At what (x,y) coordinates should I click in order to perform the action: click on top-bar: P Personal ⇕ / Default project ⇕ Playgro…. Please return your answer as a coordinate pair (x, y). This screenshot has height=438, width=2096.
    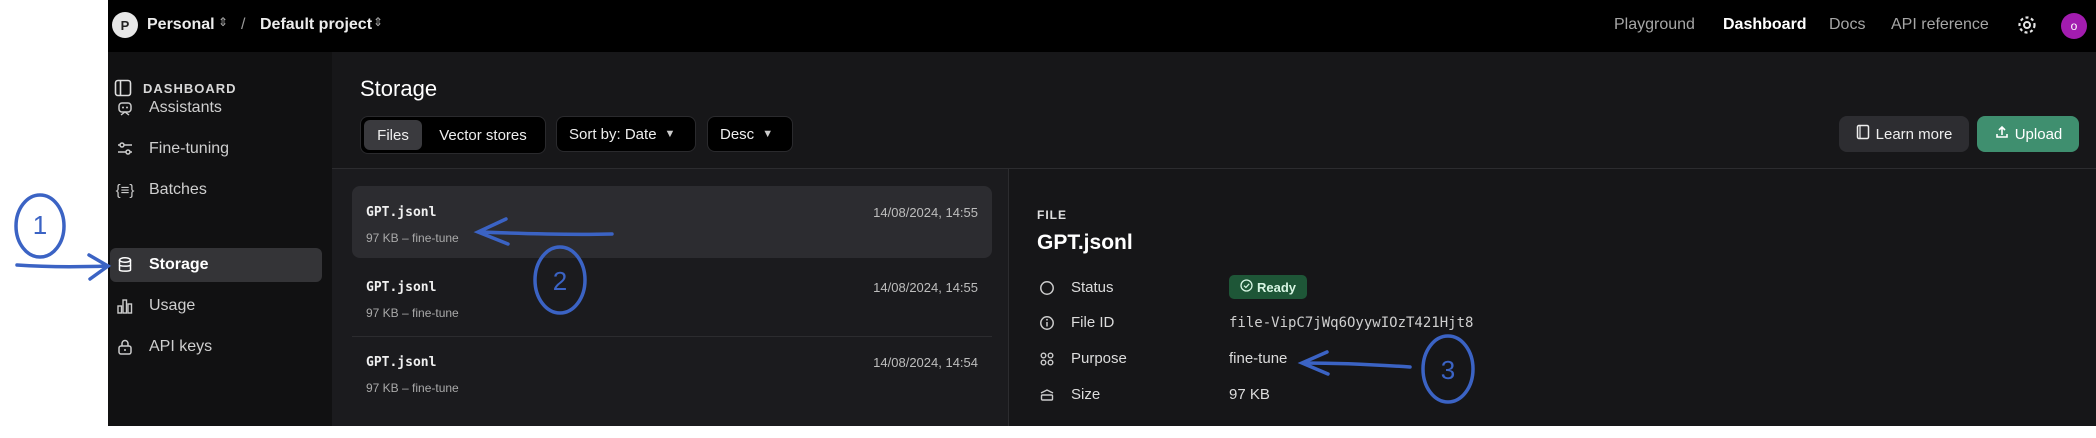
    Looking at the image, I should click on (1102, 26).